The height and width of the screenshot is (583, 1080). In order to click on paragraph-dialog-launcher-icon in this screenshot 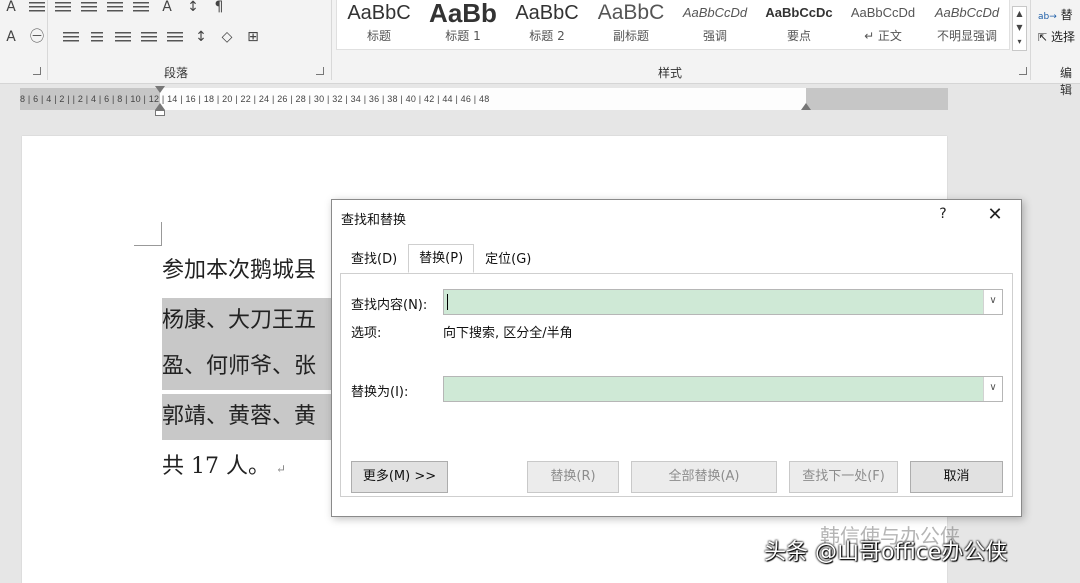, I will do `click(320, 71)`.